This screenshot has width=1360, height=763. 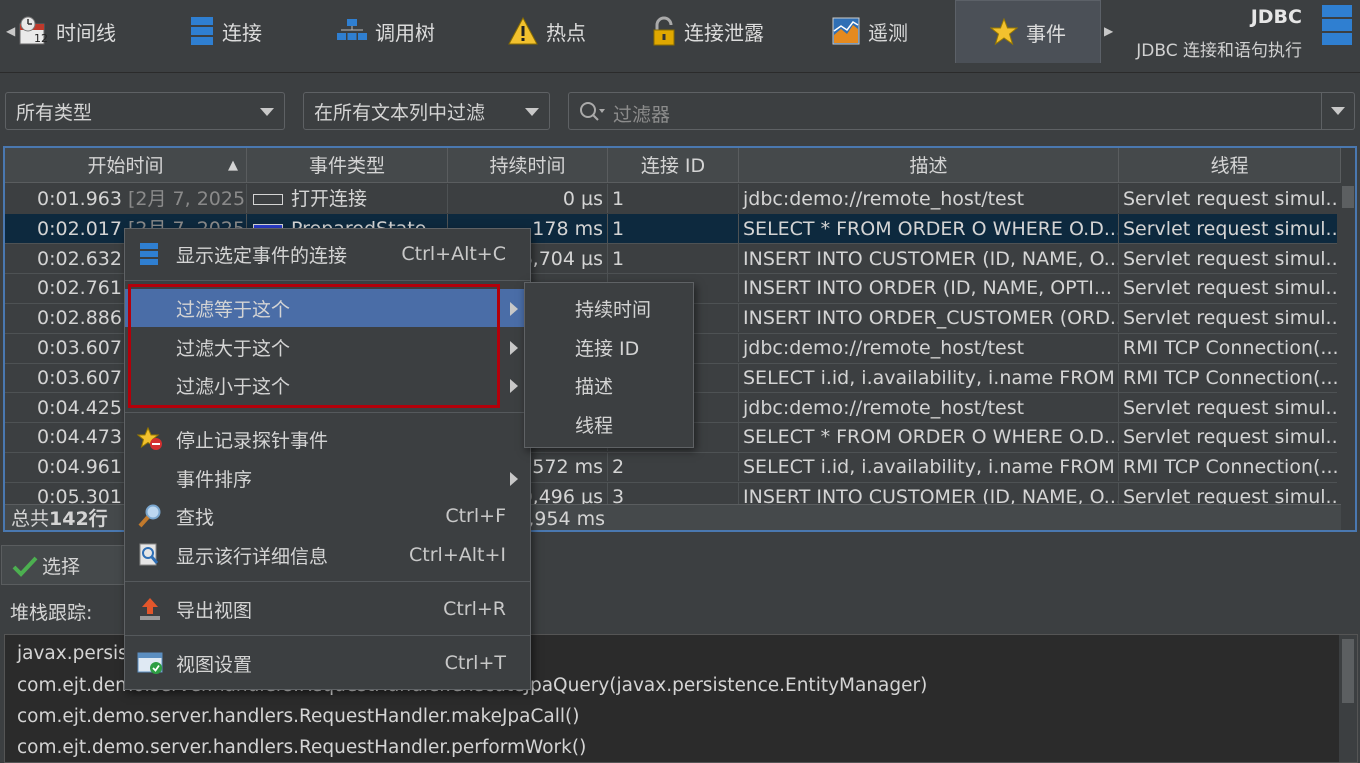 I want to click on menu-shortcut: Ctrl+R, so click(x=474, y=609).